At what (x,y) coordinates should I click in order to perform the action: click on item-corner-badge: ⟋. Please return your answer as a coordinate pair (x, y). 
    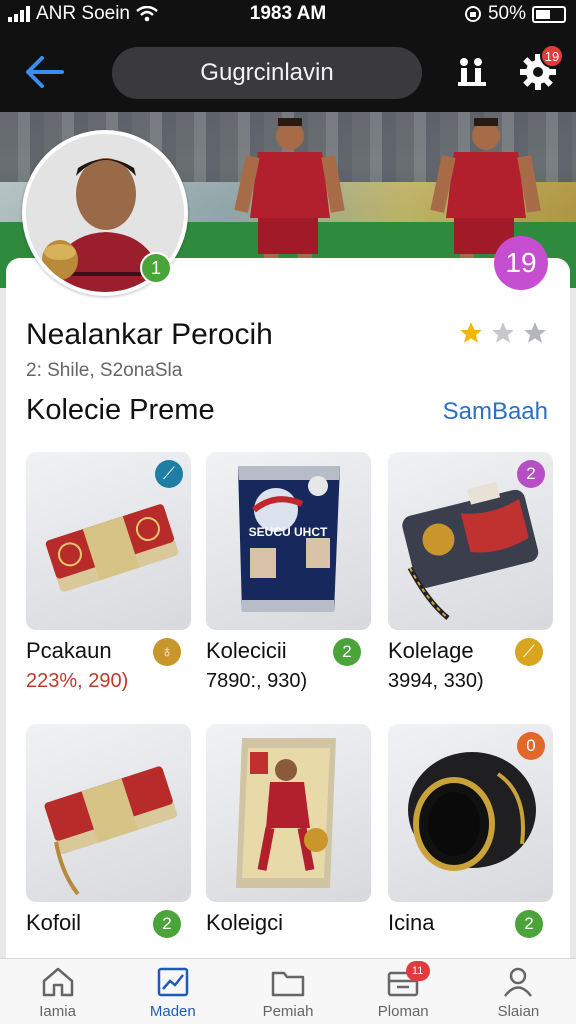
    Looking at the image, I should click on (169, 474).